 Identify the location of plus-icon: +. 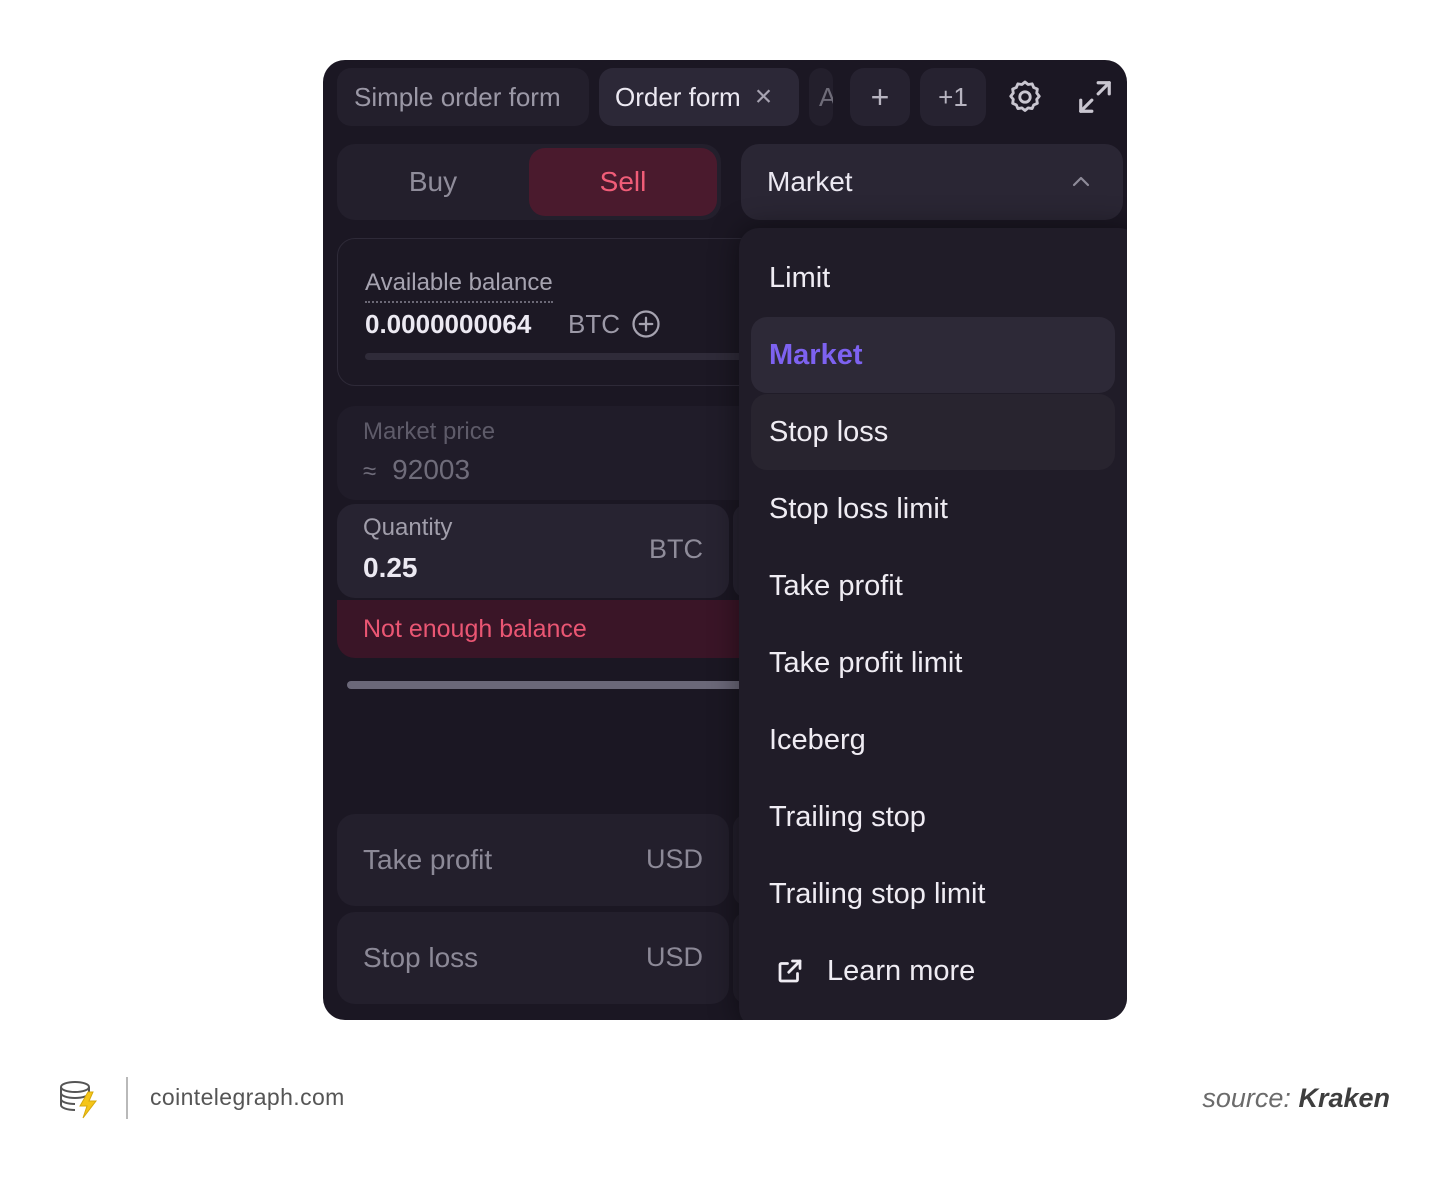
(880, 96).